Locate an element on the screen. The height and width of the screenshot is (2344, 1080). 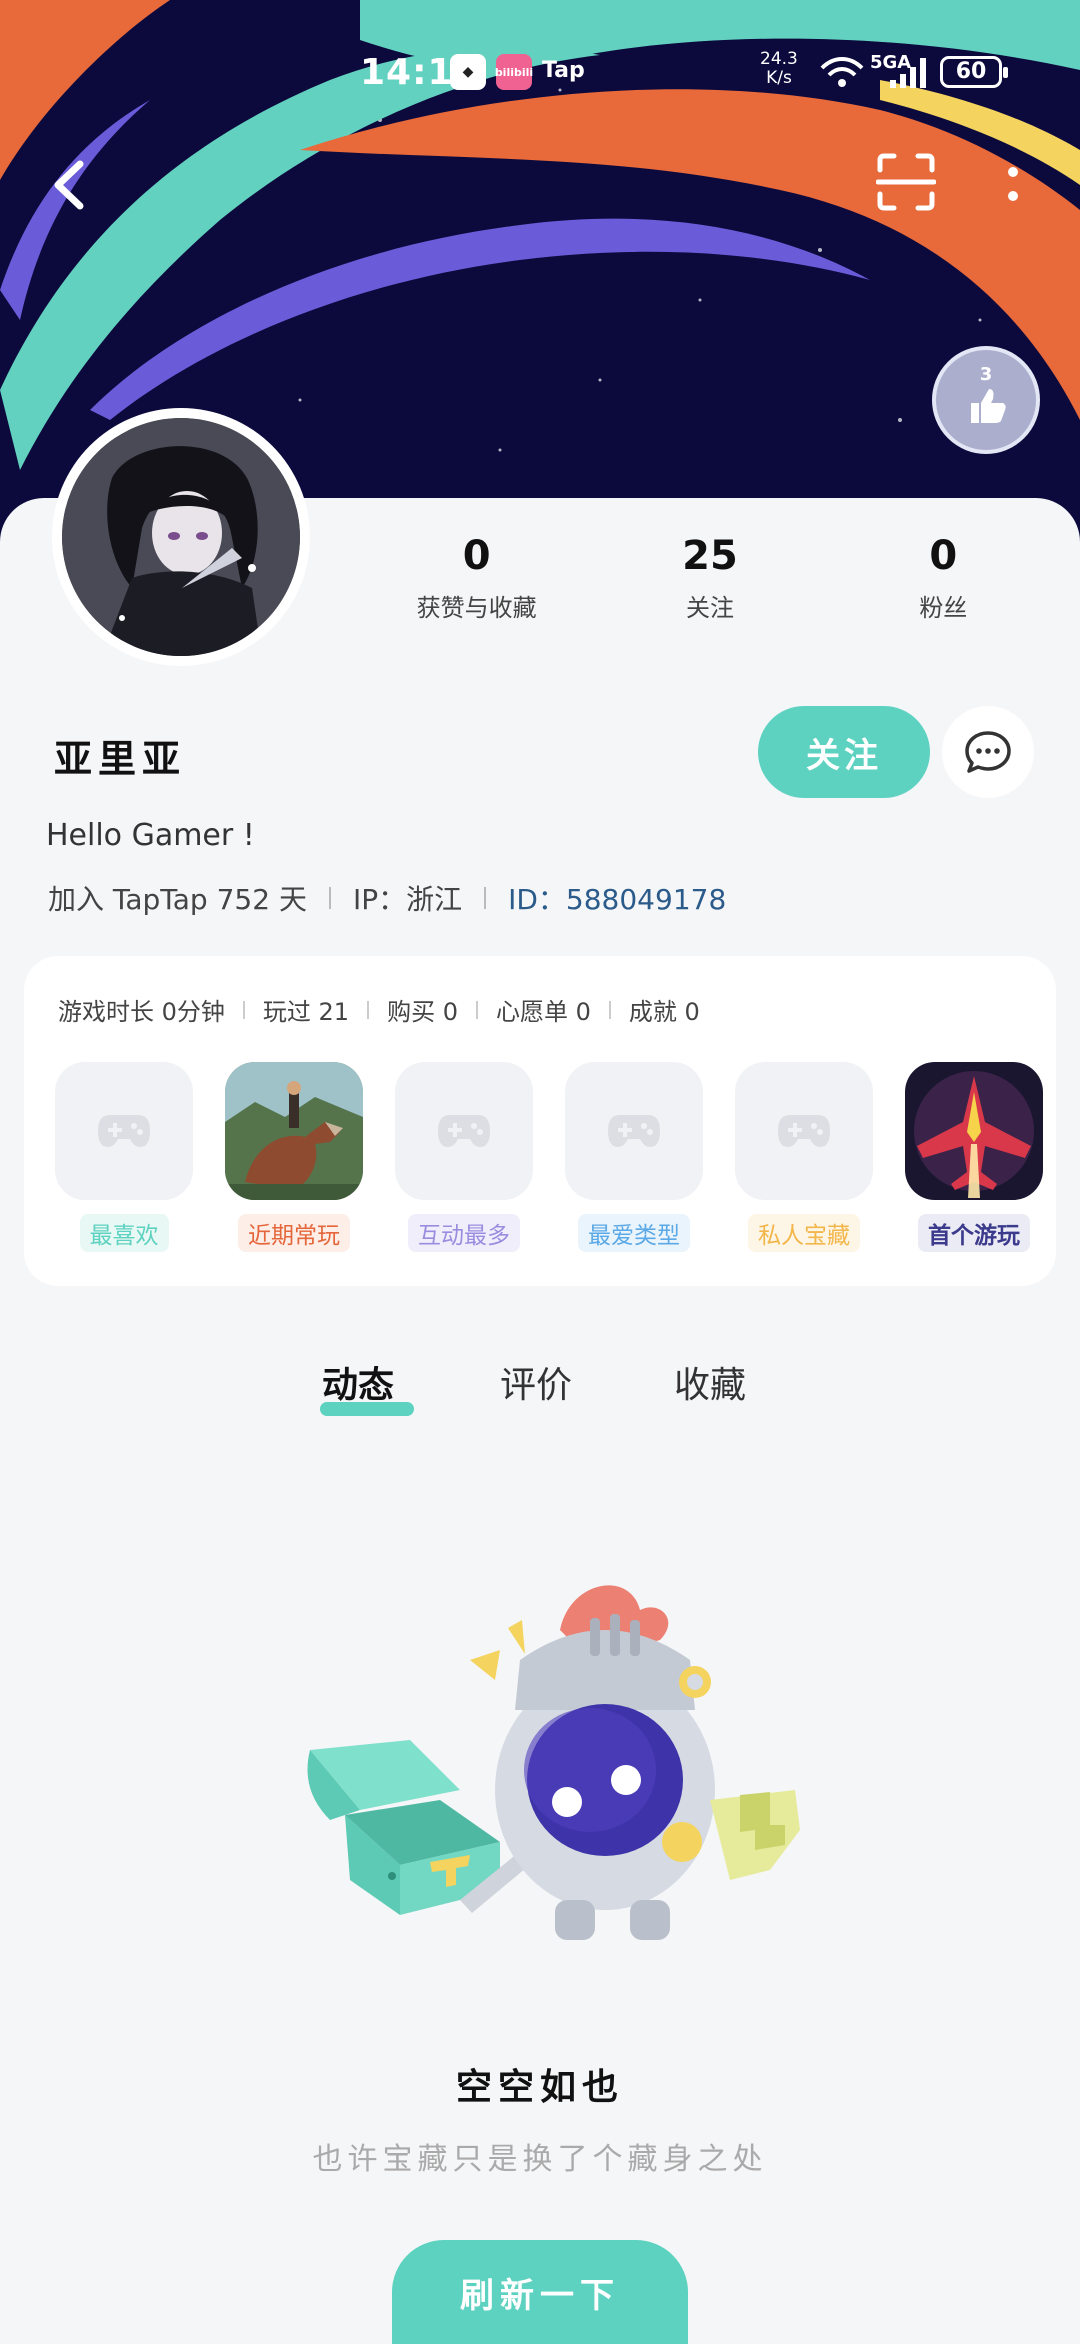
avatar-image is located at coordinates (181, 537).